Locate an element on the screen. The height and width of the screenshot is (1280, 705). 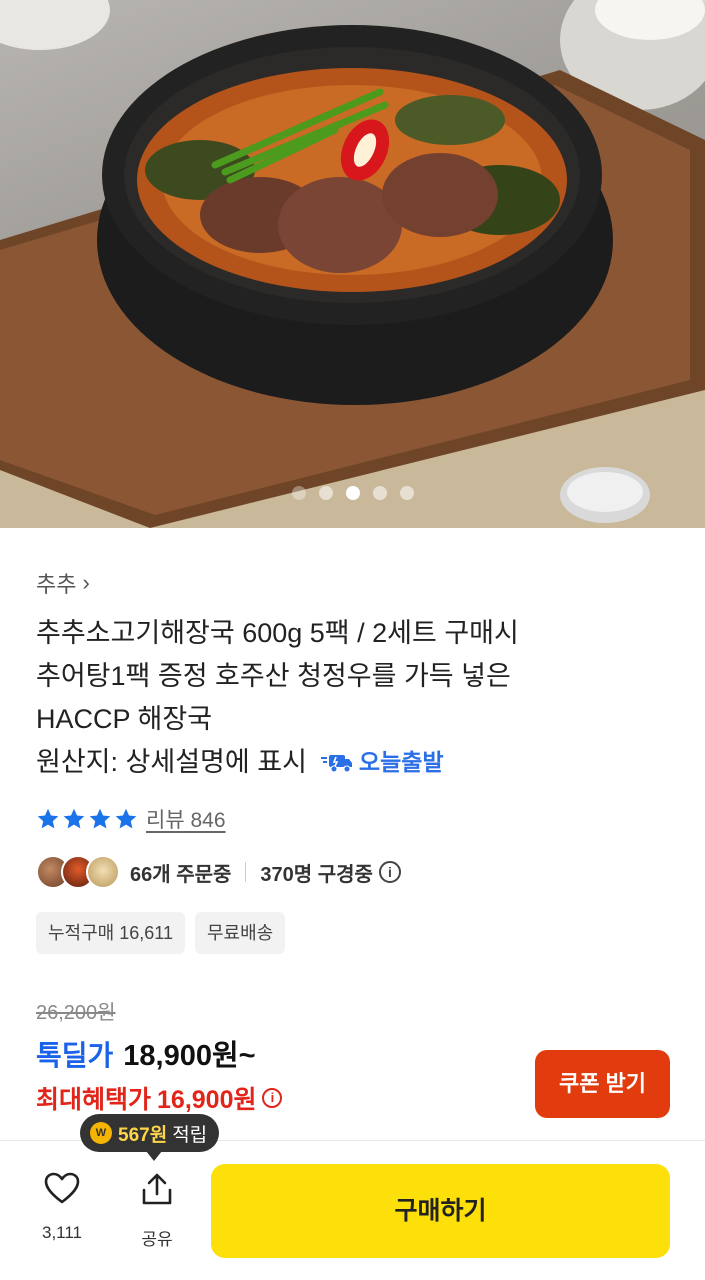
share-button: 공유 is located at coordinates (157, 1211).